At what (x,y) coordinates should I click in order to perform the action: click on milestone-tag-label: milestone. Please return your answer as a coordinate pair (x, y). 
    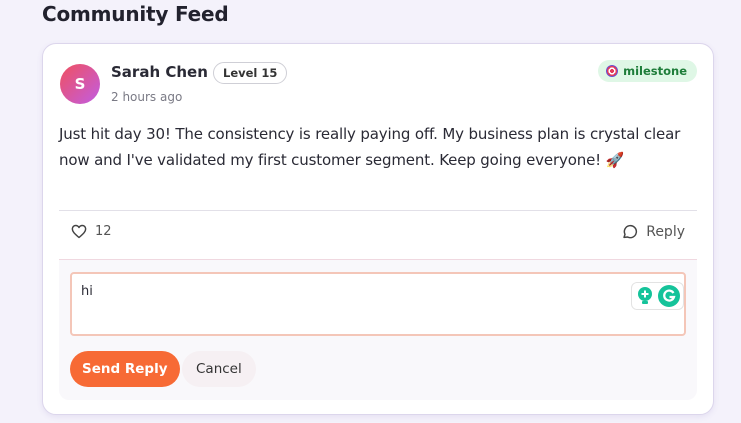
    Looking at the image, I should click on (655, 71).